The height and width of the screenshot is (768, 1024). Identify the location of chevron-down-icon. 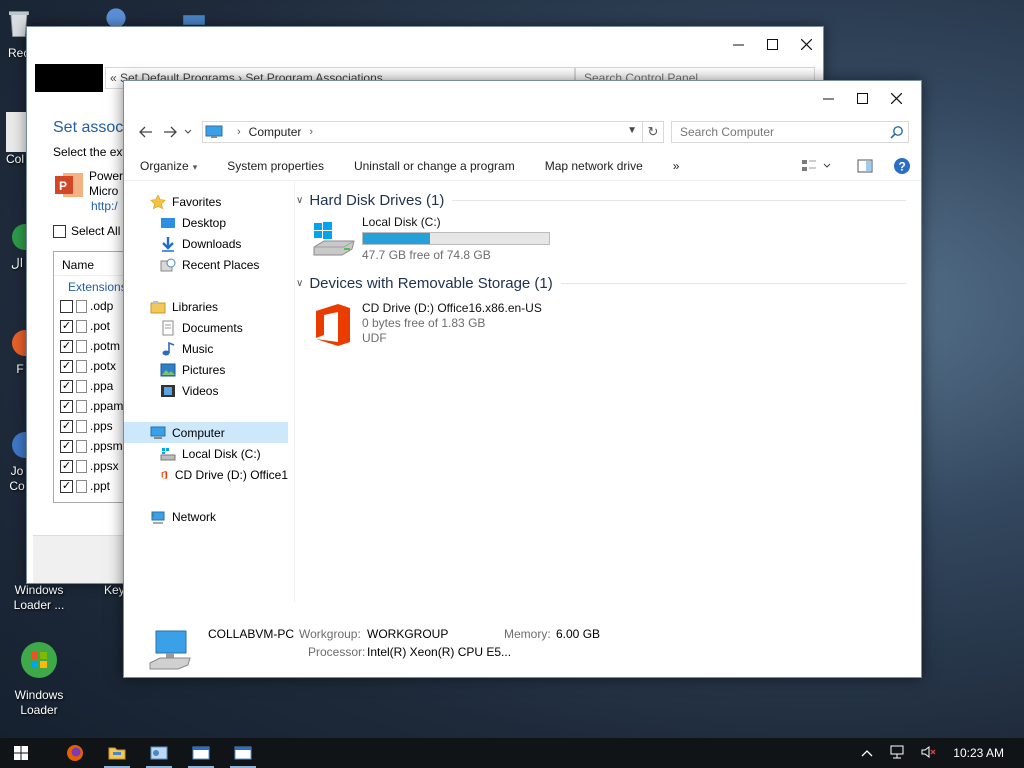
(827, 165).